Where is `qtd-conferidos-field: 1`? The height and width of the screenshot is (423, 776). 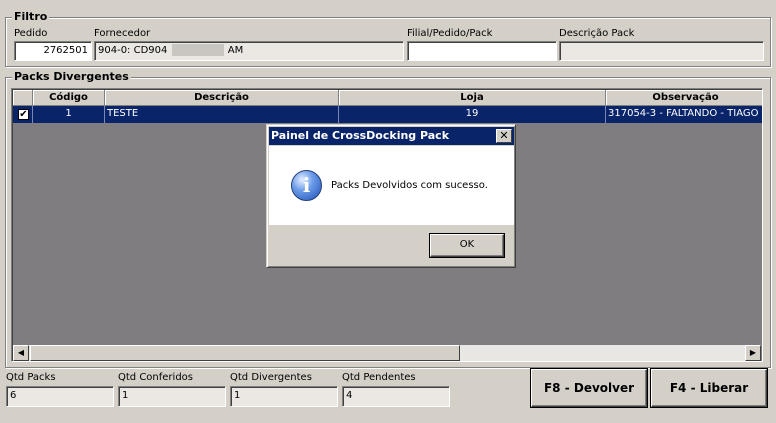
qtd-conferidos-field: 1 is located at coordinates (172, 396).